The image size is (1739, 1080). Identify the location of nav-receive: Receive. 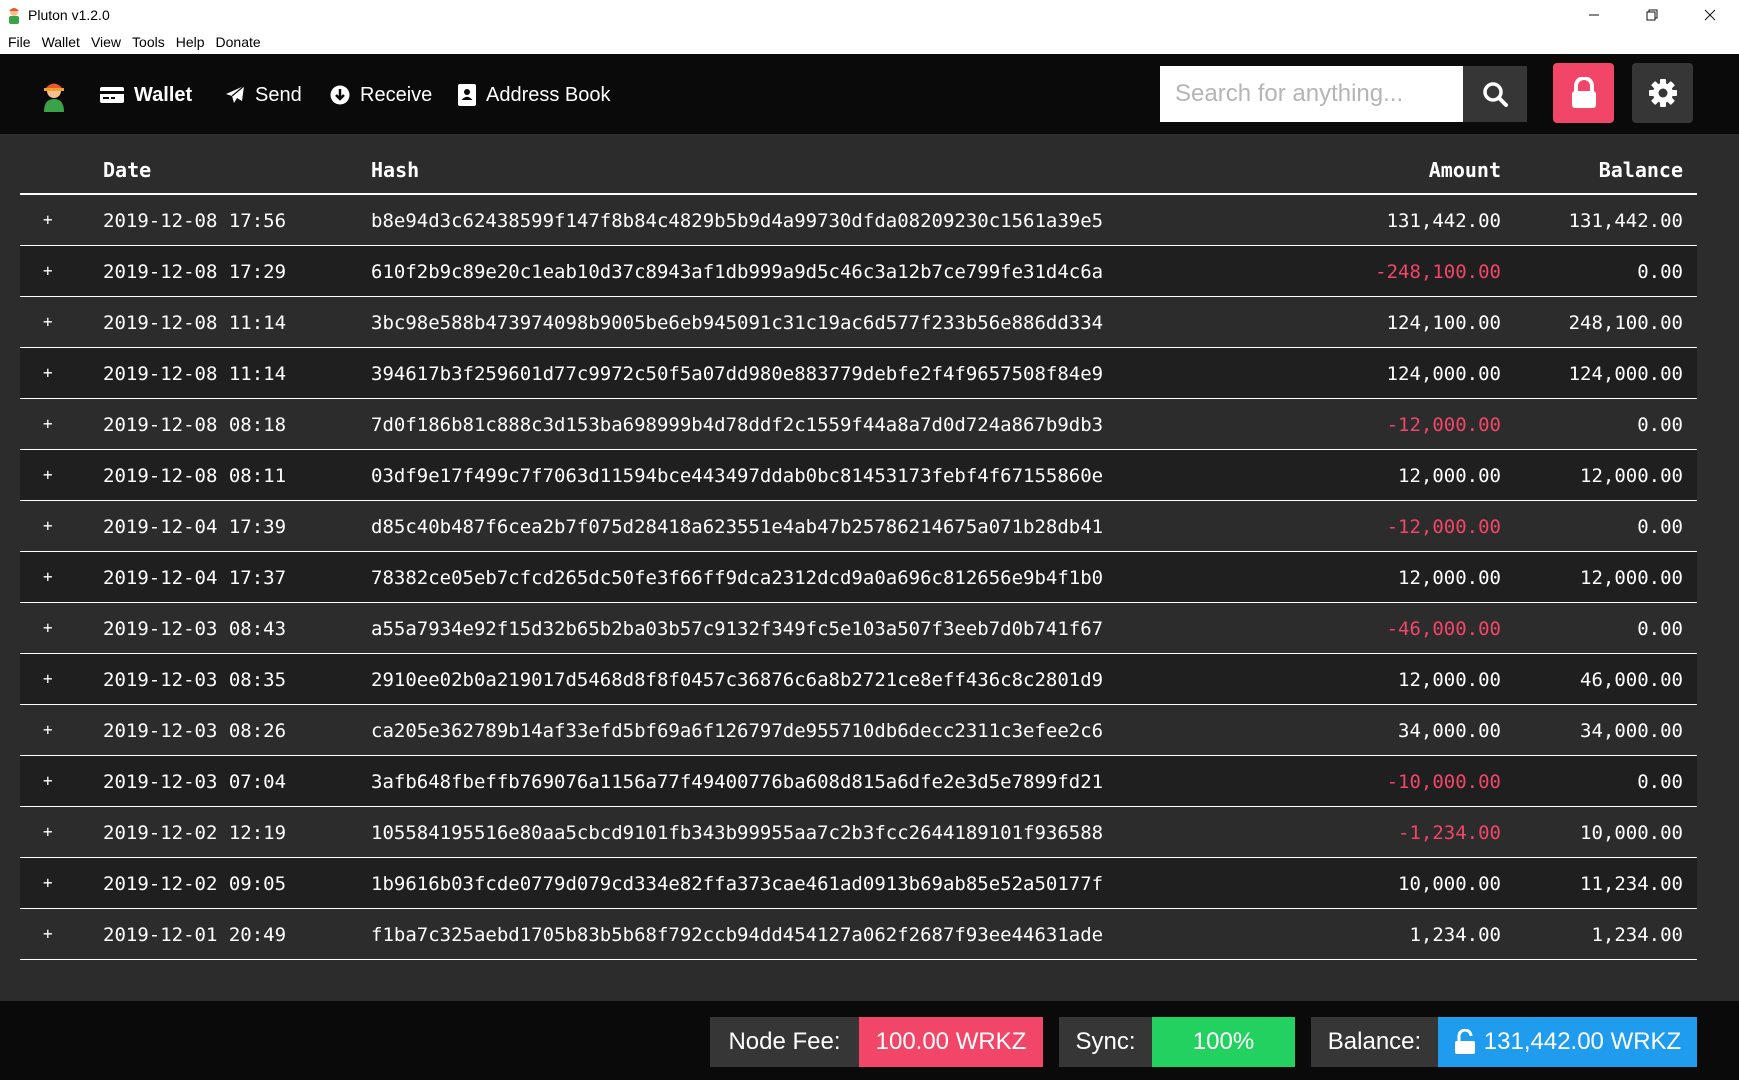
(381, 95).